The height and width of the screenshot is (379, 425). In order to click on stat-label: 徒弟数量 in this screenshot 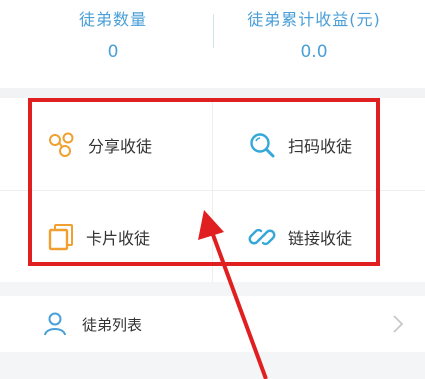, I will do `click(112, 19)`.